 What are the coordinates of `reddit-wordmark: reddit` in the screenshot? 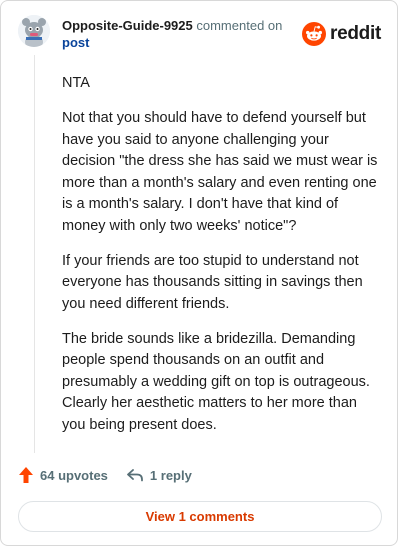 It's located at (355, 33).